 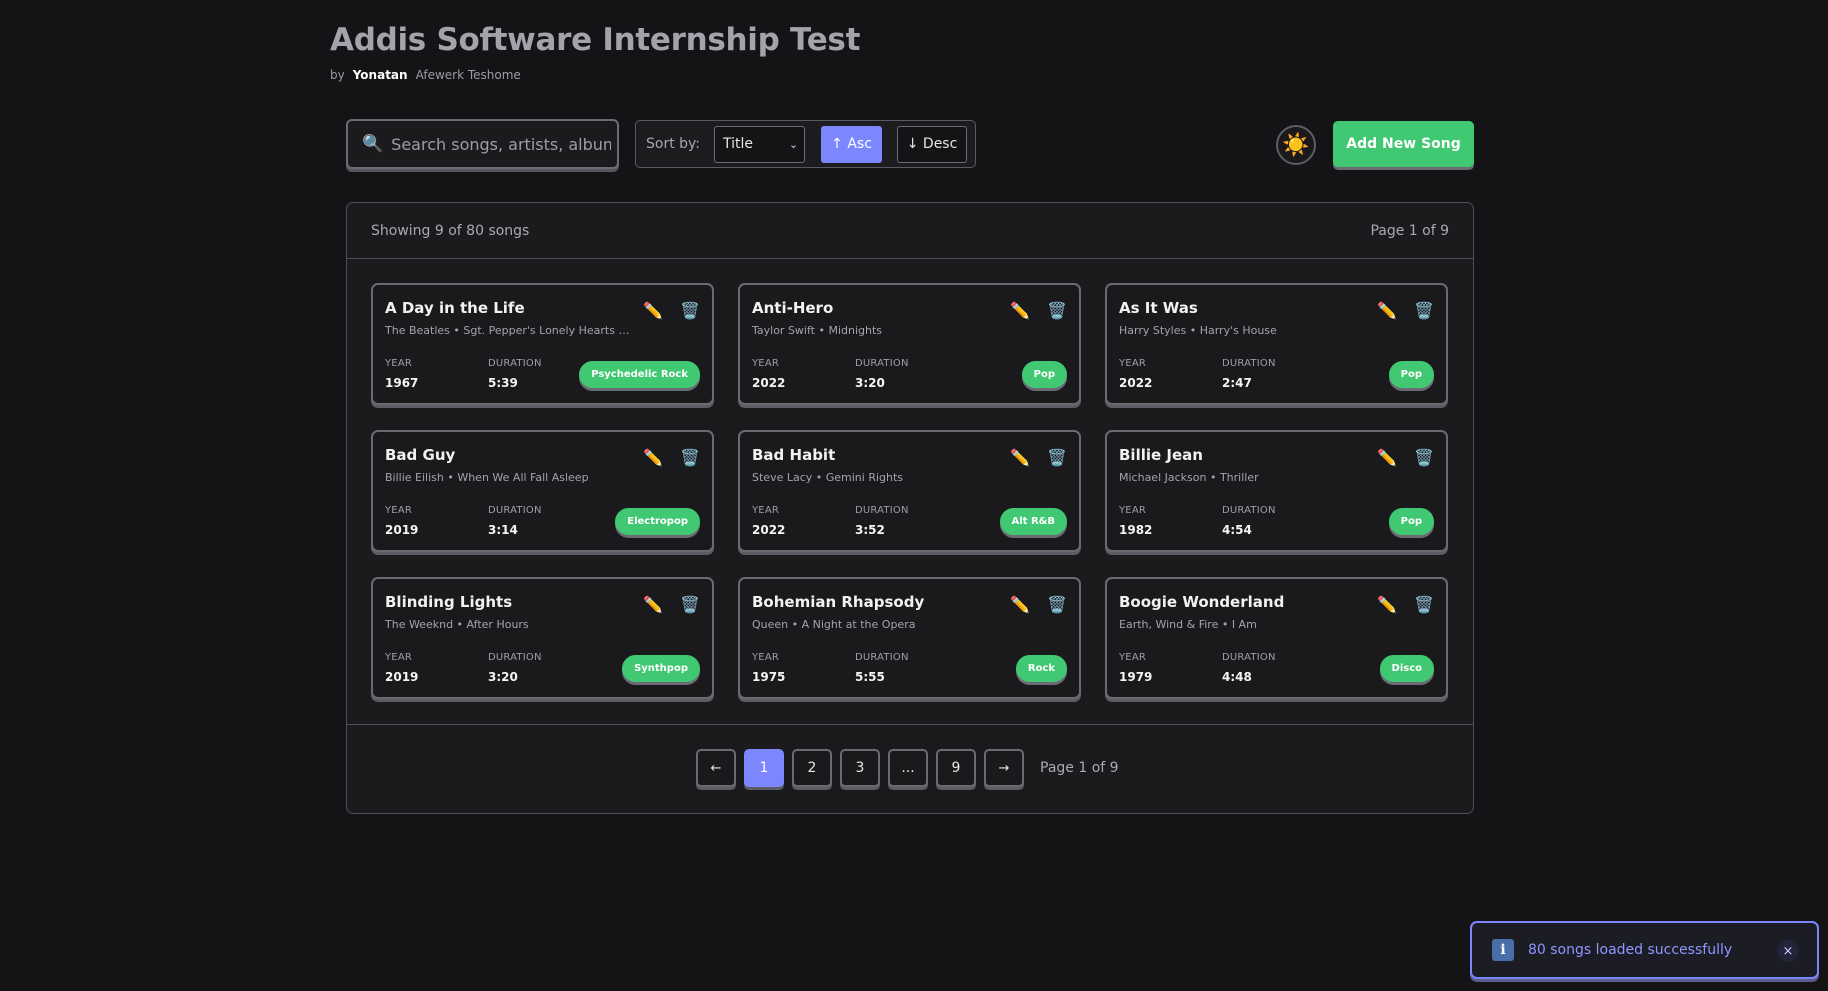 I want to click on year-stat: YEAR 2022, so click(x=1170, y=374).